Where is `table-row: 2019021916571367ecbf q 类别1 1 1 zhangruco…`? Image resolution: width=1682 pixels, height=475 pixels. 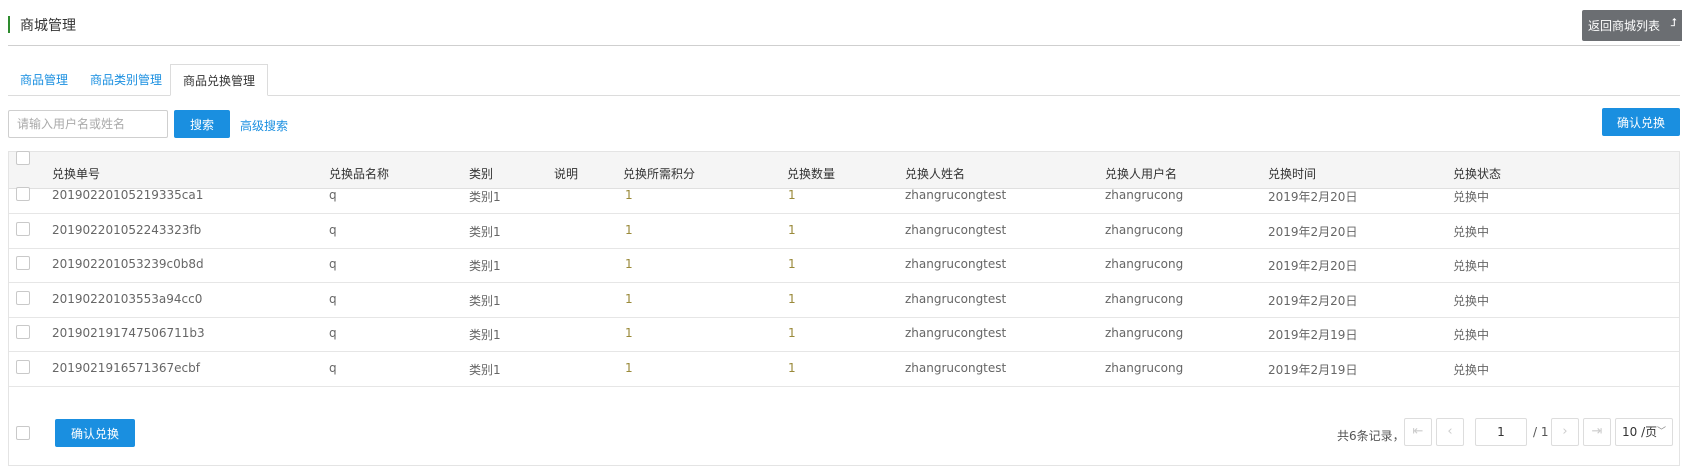 table-row: 2019021916571367ecbf q 类别1 1 1 zhangruco… is located at coordinates (844, 368).